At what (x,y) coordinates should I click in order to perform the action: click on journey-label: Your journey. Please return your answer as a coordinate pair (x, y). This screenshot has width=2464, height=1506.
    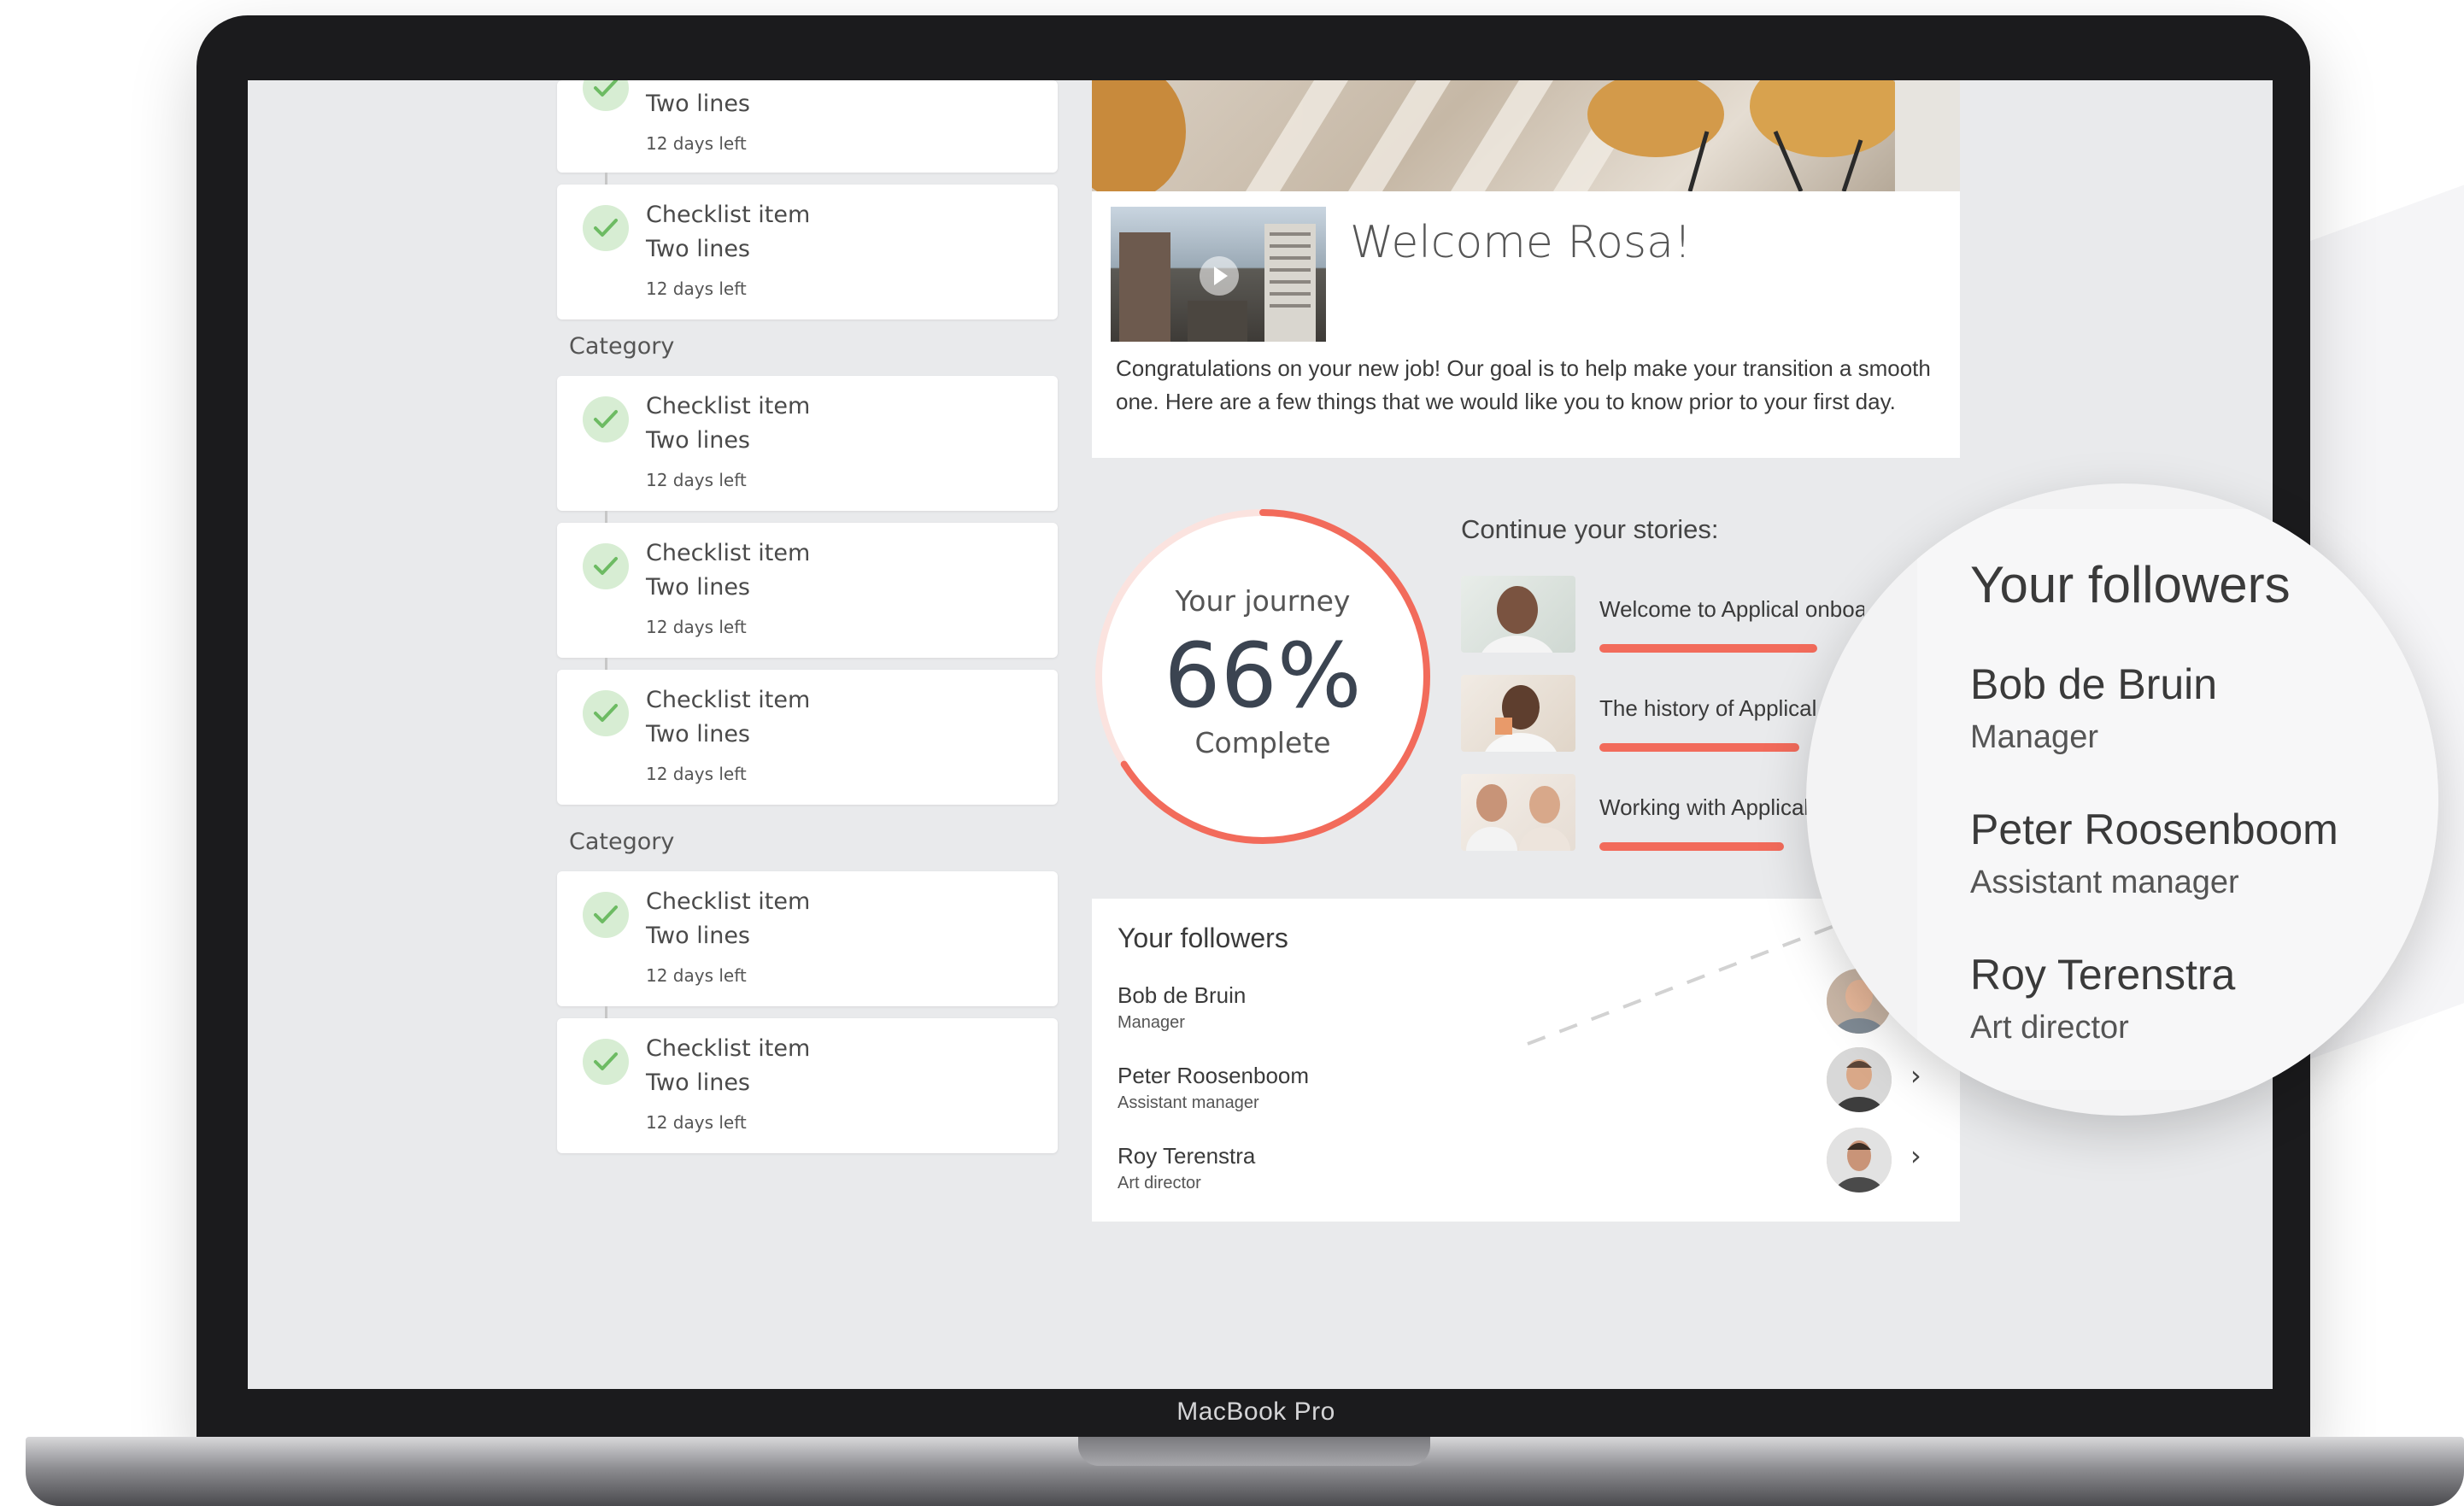
    Looking at the image, I should click on (1263, 601).